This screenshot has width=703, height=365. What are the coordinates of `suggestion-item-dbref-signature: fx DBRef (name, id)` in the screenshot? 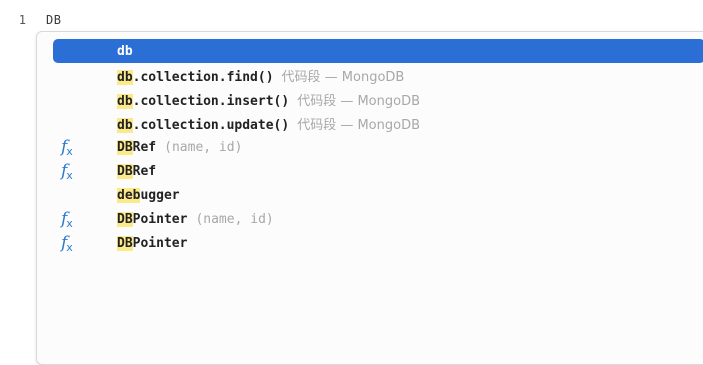 It's located at (370, 147).